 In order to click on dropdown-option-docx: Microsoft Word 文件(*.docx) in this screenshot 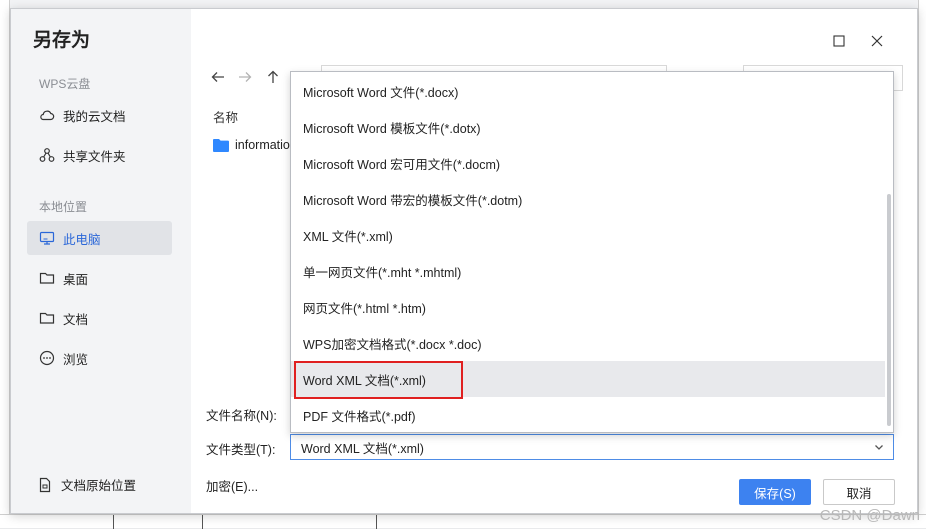, I will do `click(588, 91)`.